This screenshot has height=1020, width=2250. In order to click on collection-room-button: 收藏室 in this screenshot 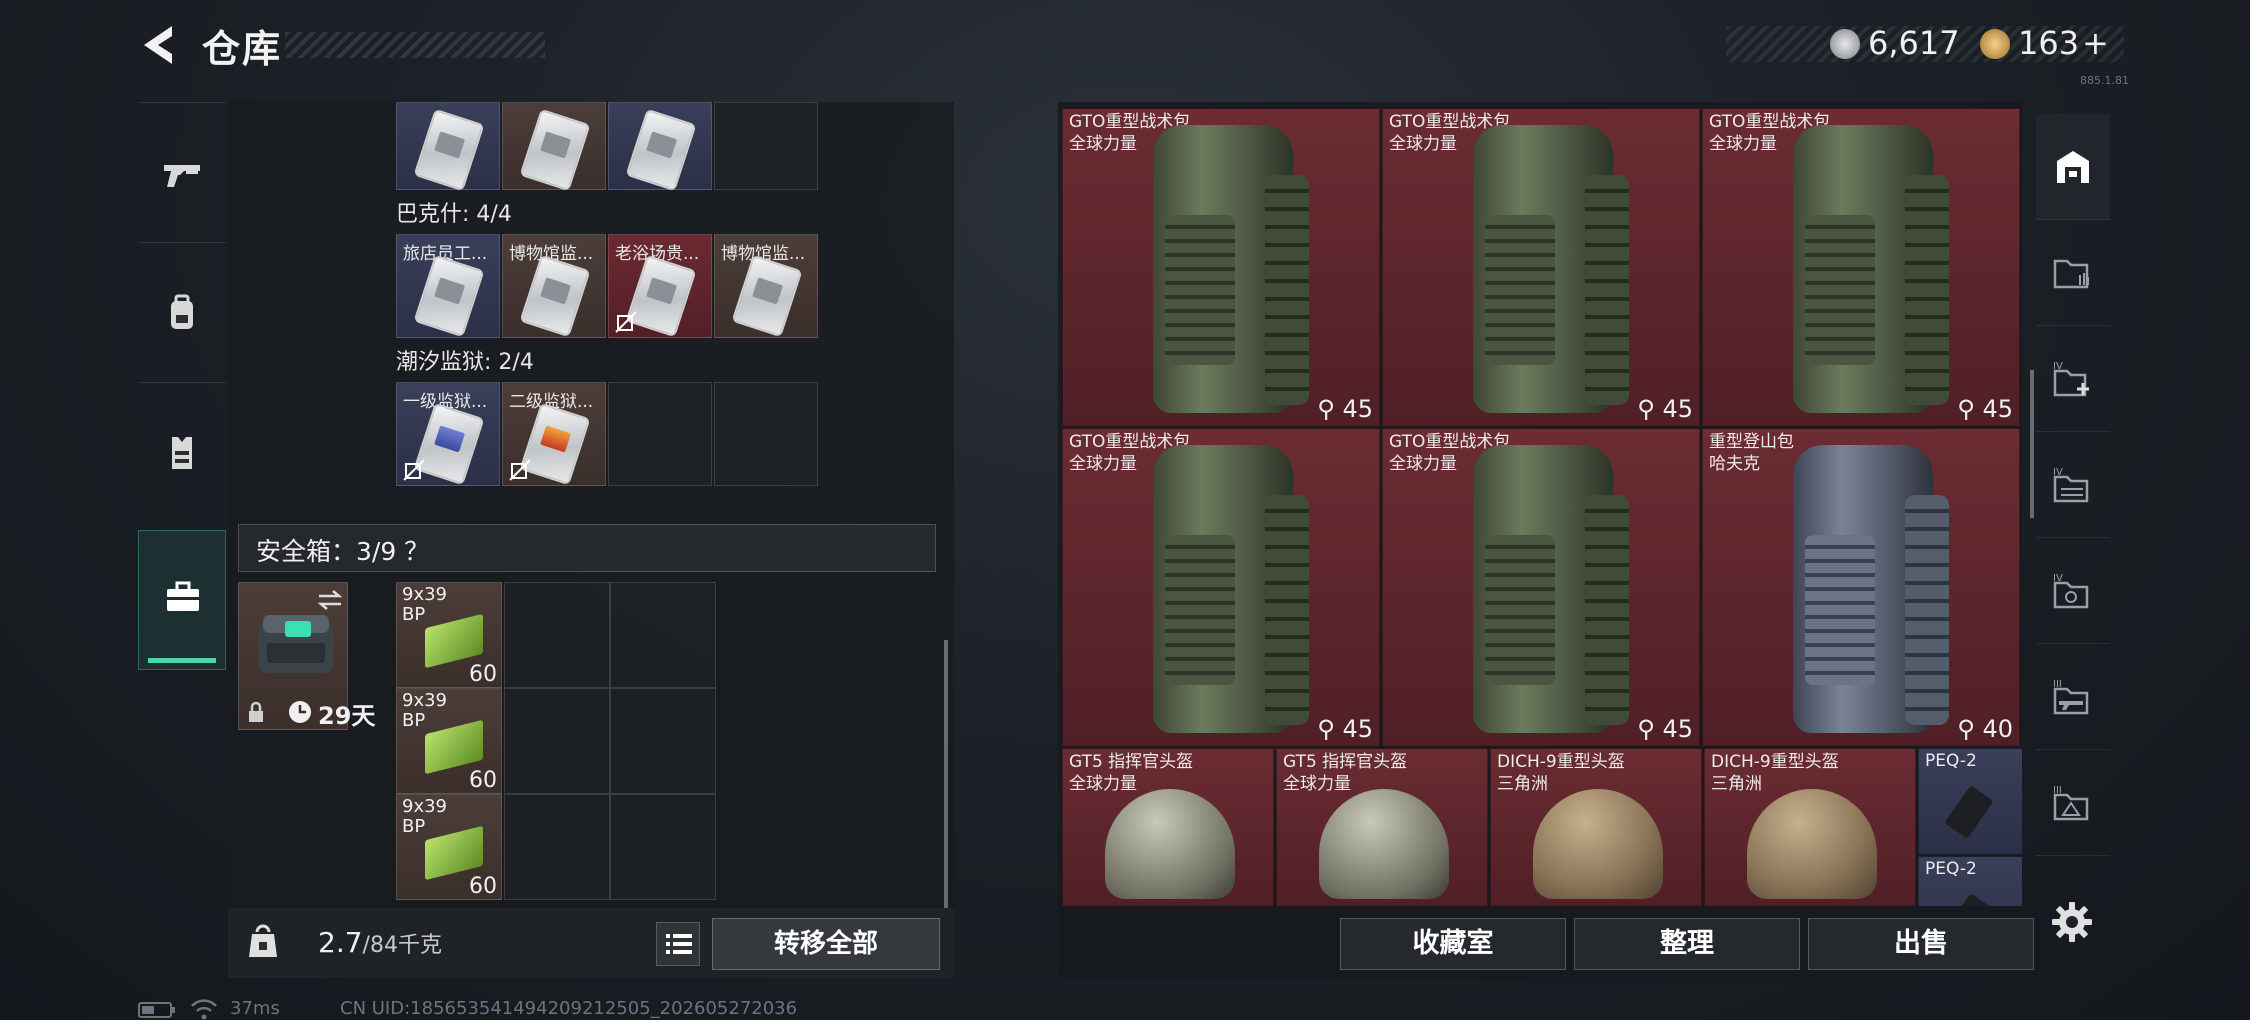, I will do `click(1453, 944)`.